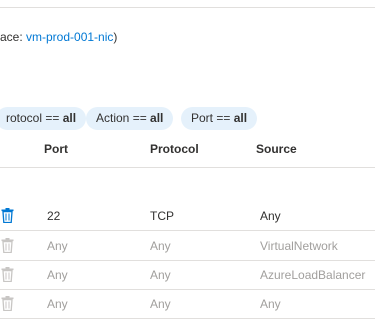  I want to click on interface-suffix: ), so click(115, 37).